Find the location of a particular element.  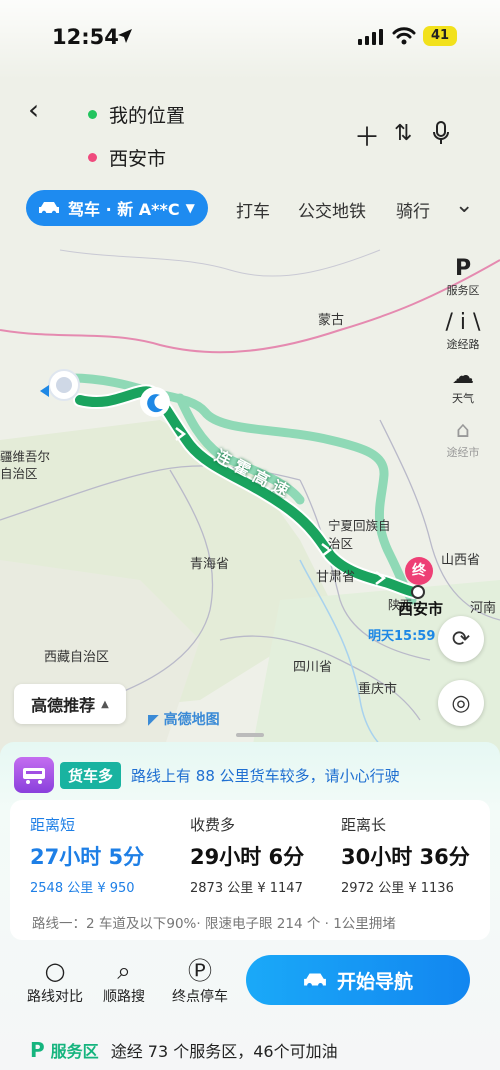

route-option-duration: 27小时 5分 is located at coordinates (87, 857).